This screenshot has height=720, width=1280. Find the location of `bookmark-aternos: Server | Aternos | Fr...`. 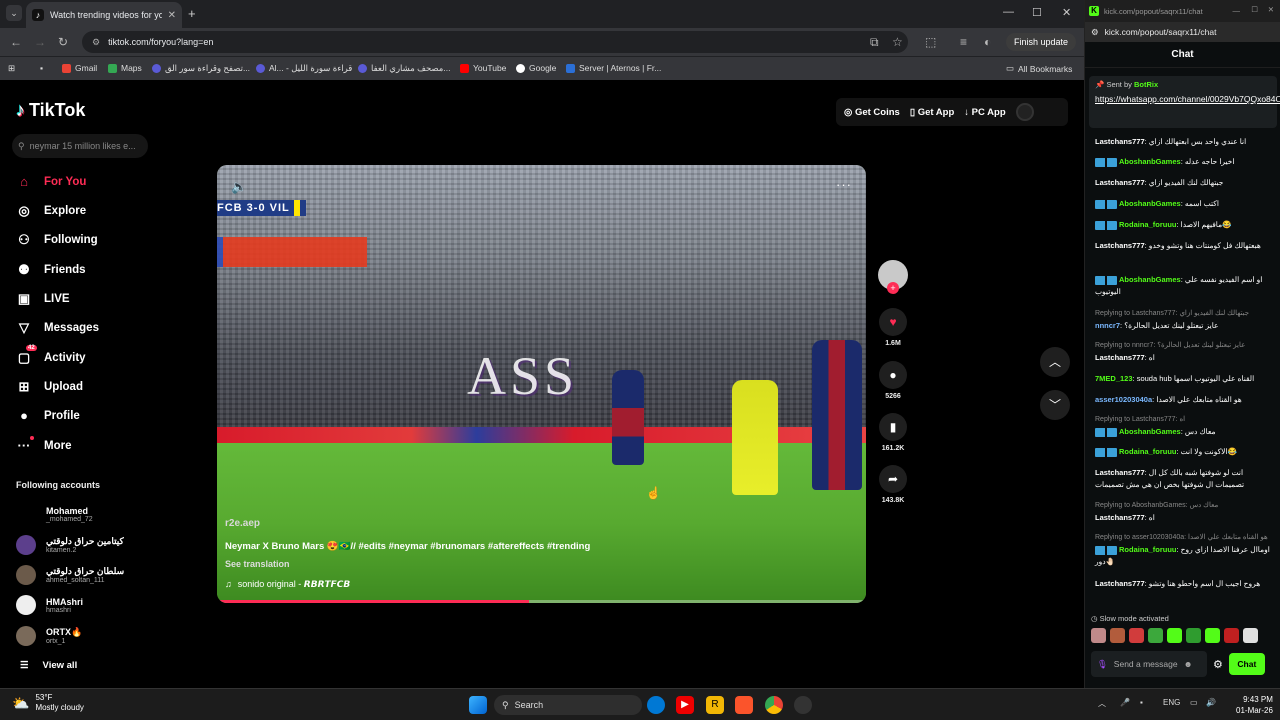

bookmark-aternos: Server | Aternos | Fr... is located at coordinates (613, 68).